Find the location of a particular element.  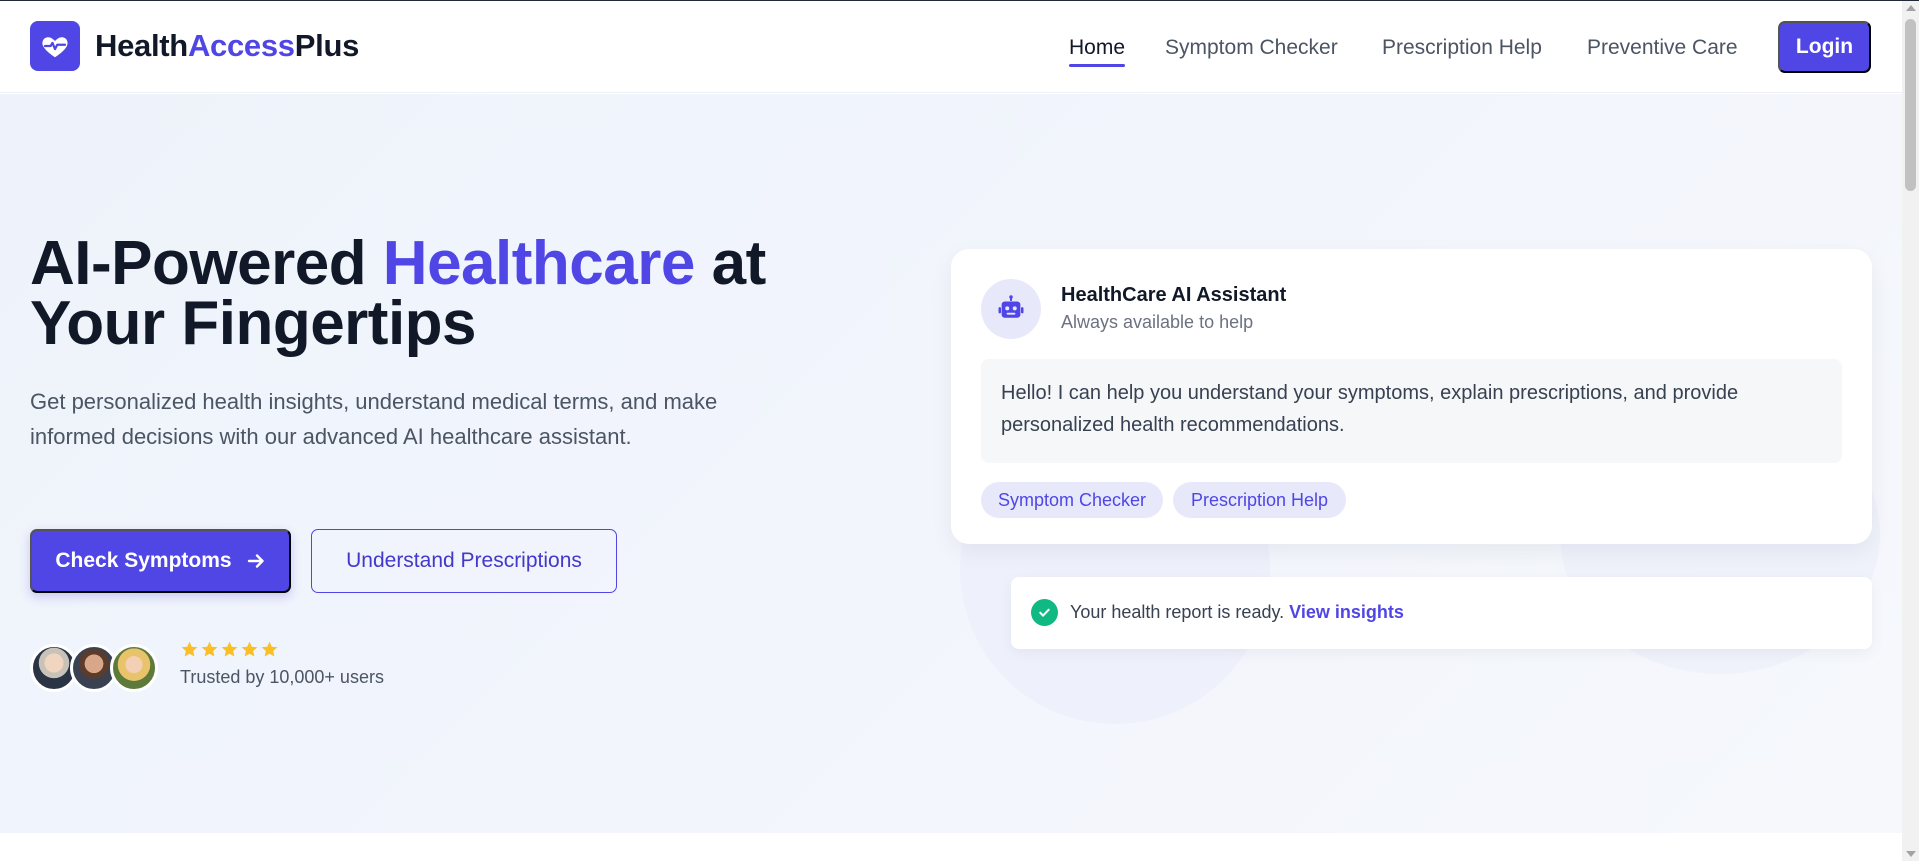

brand-name: HealthAccessPlus is located at coordinates (227, 46).